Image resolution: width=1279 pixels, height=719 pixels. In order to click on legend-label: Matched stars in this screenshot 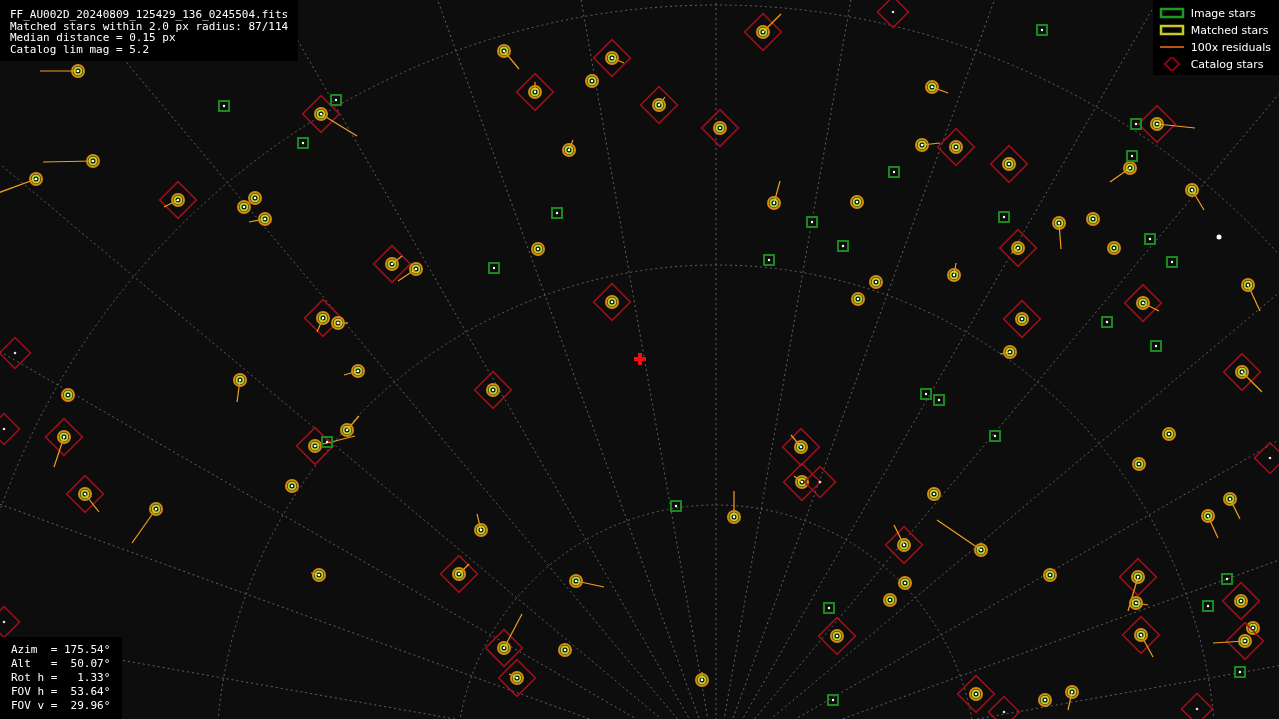, I will do `click(1229, 30)`.